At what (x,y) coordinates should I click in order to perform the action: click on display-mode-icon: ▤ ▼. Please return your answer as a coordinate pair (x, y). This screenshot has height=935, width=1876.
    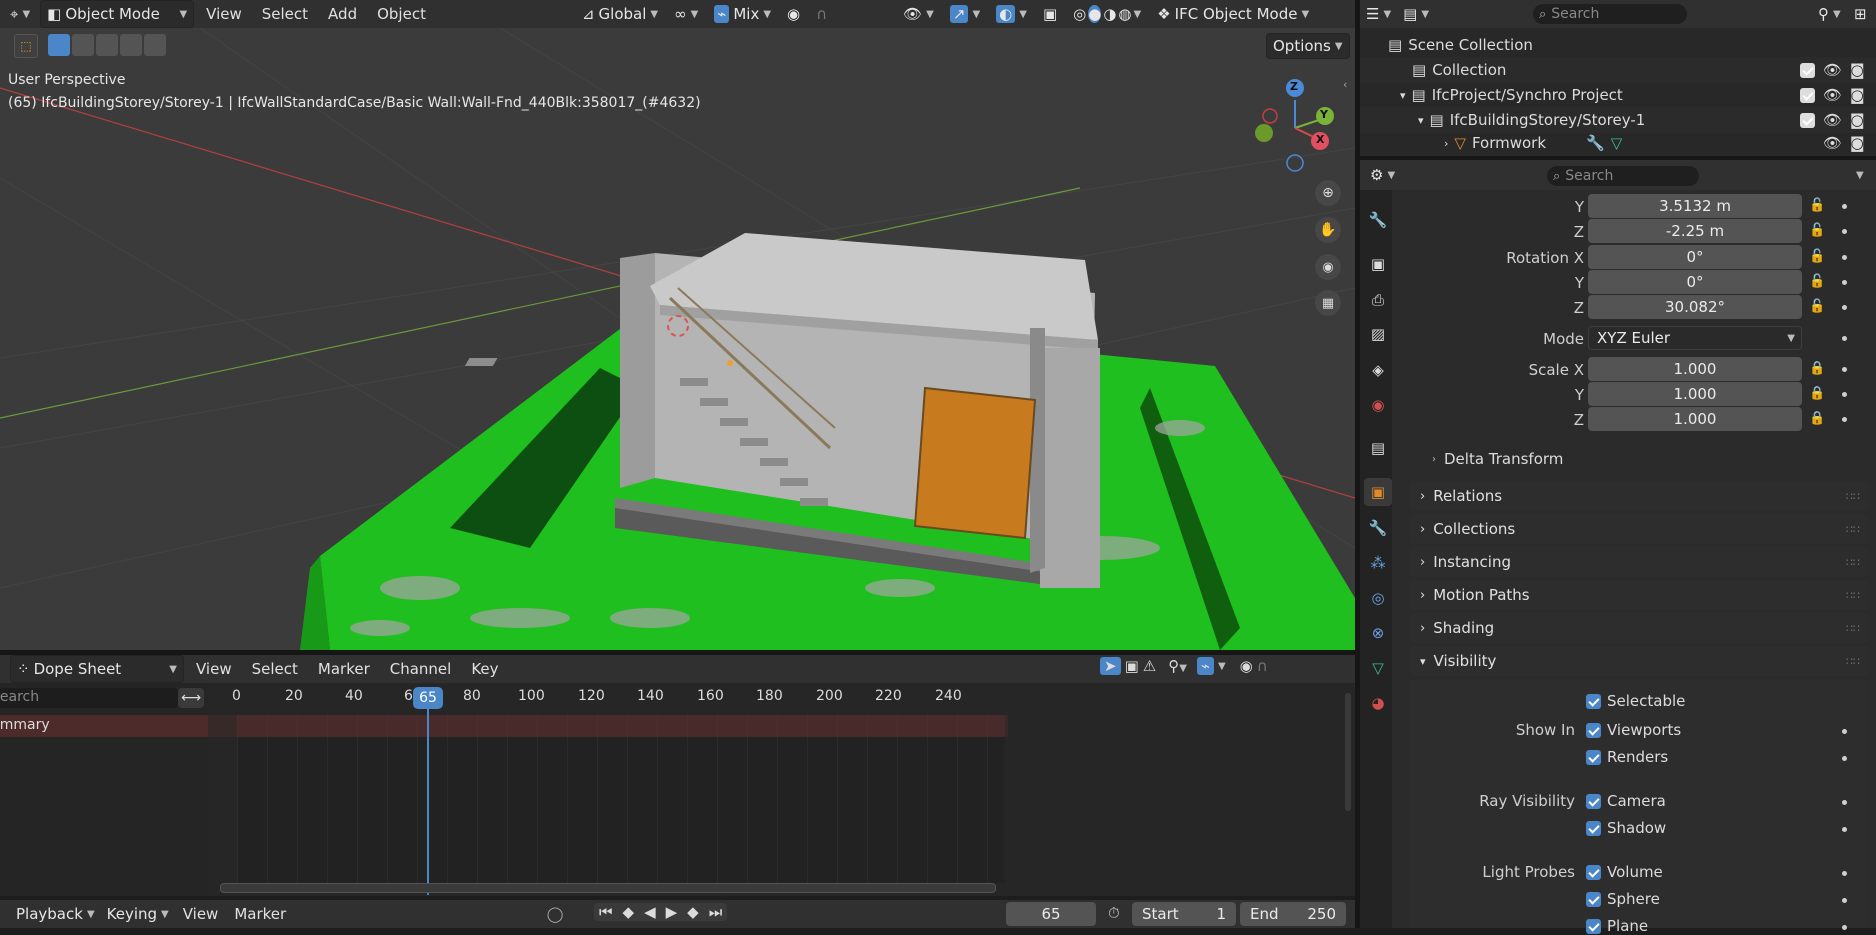
    Looking at the image, I should click on (1416, 14).